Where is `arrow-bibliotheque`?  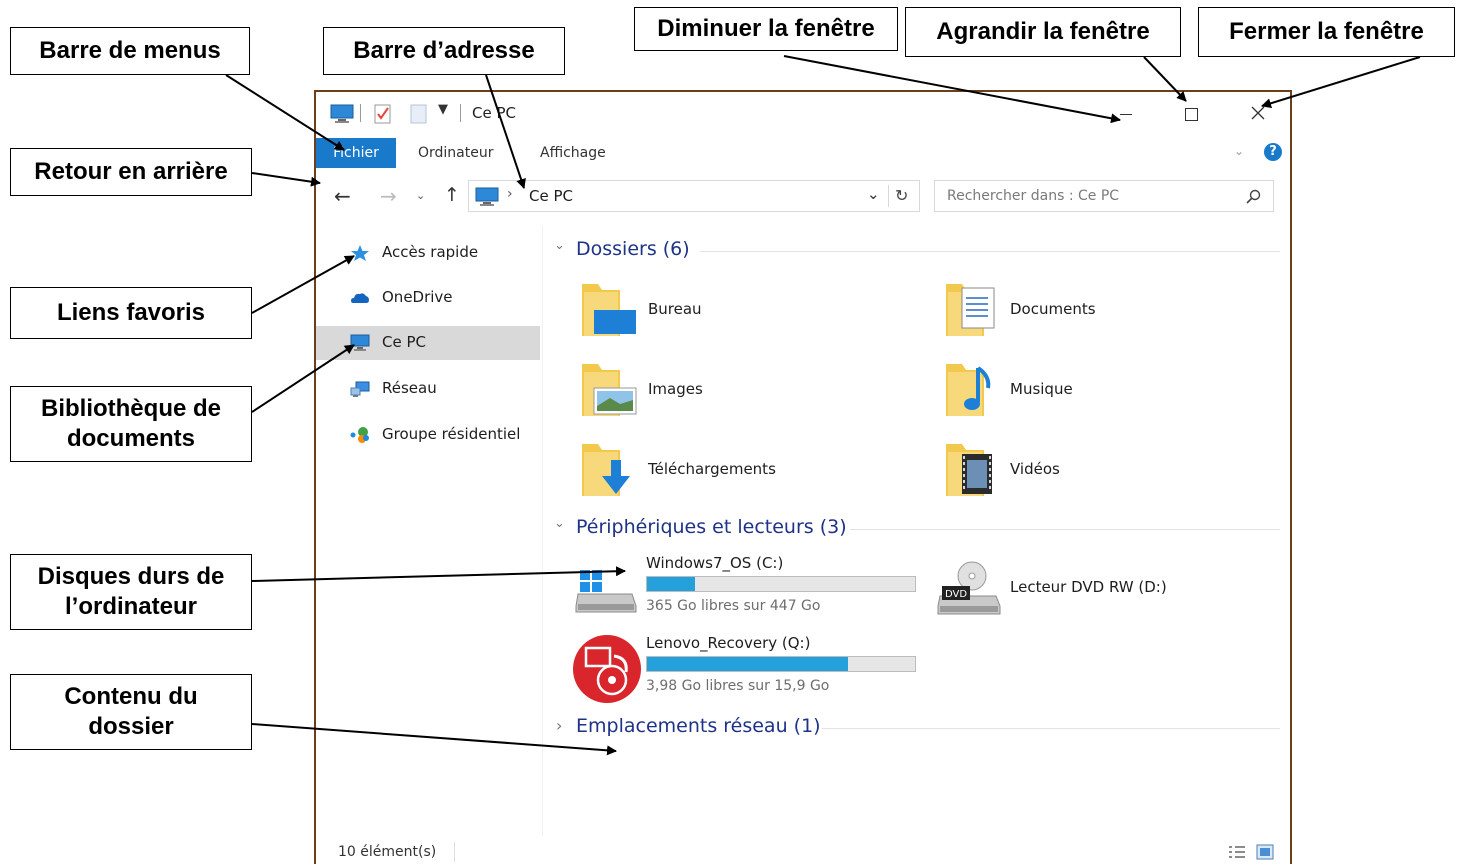 arrow-bibliotheque is located at coordinates (303, 378).